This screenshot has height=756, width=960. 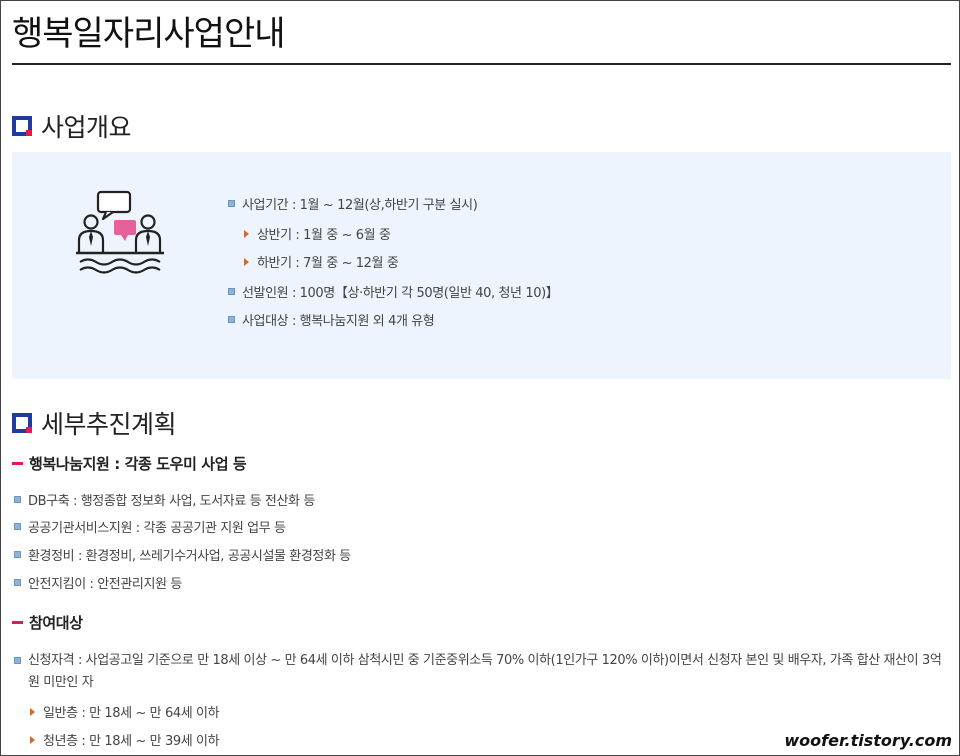 I want to click on watermark: woofer.tistory.com, so click(x=868, y=740).